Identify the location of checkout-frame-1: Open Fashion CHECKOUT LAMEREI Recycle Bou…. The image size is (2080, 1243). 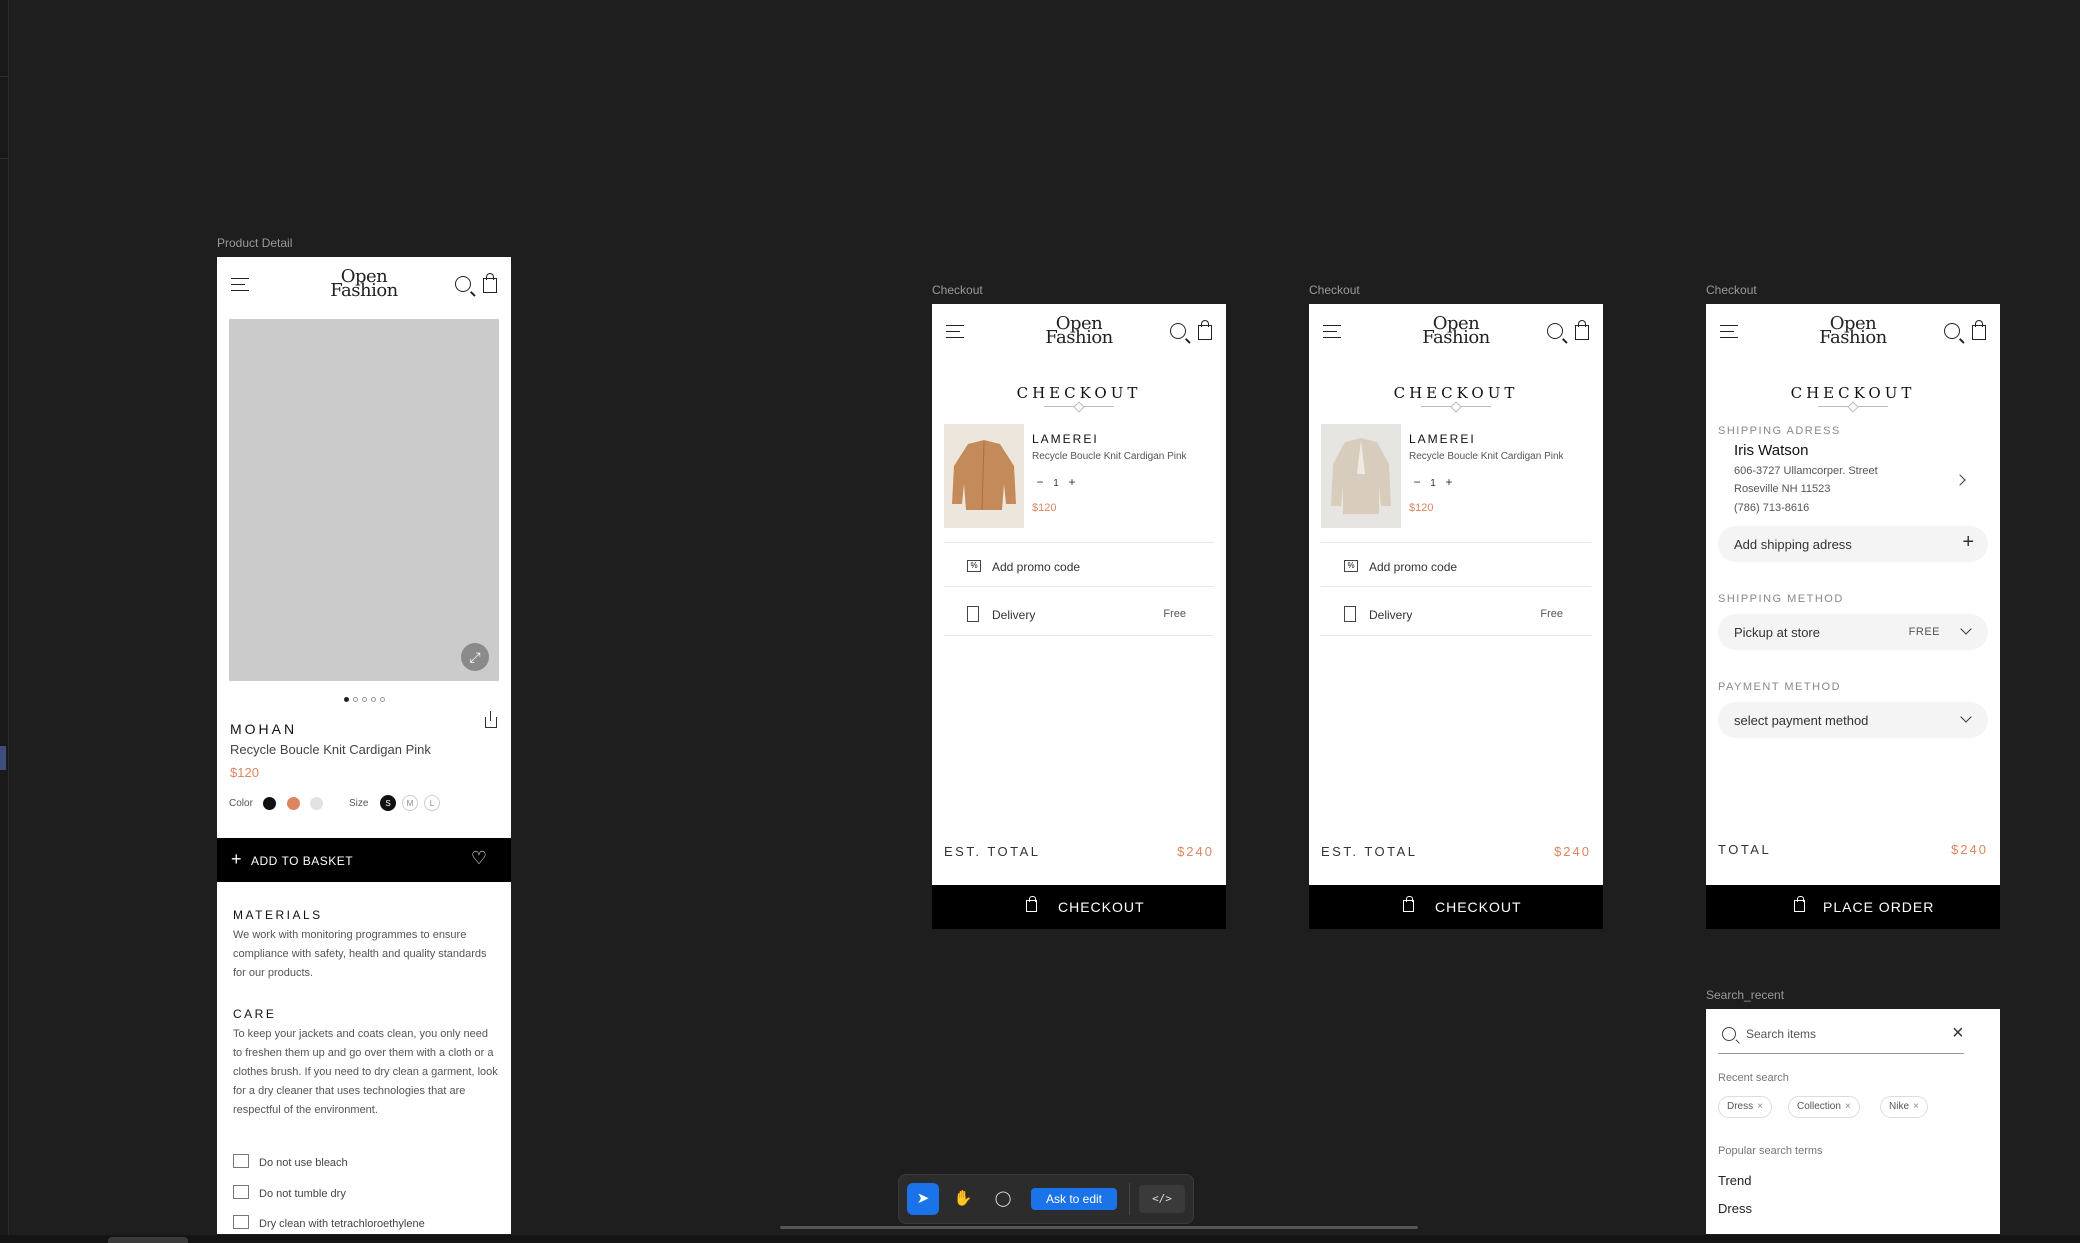
(1079, 594).